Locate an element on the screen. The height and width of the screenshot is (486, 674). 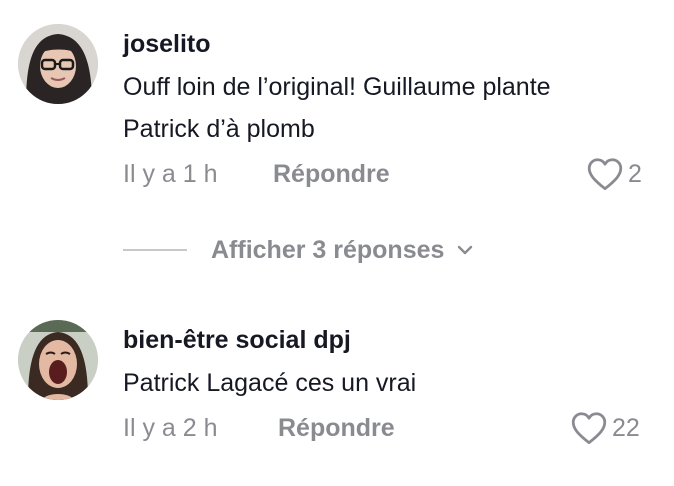
view-replies-label: Afficher 3 réponses is located at coordinates (328, 249).